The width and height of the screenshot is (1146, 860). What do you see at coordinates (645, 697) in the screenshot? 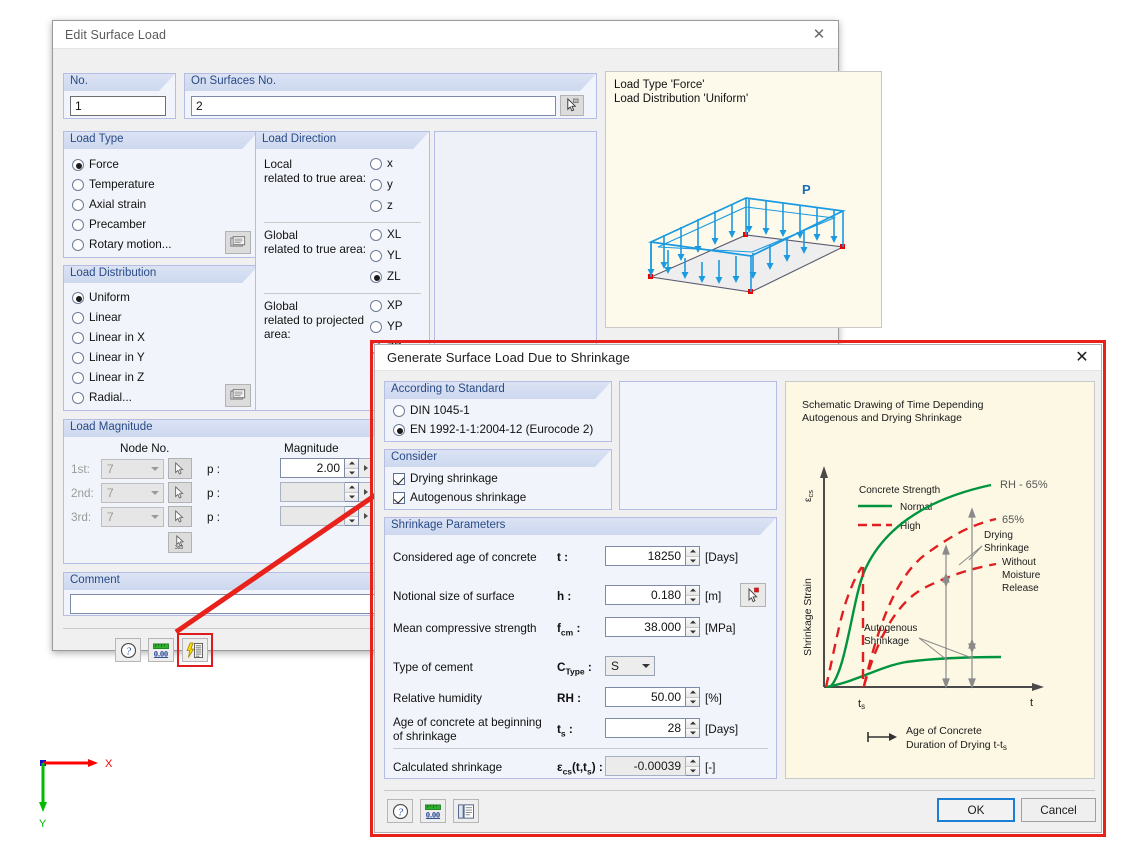
I see `param-input-rh: 50.00` at bounding box center [645, 697].